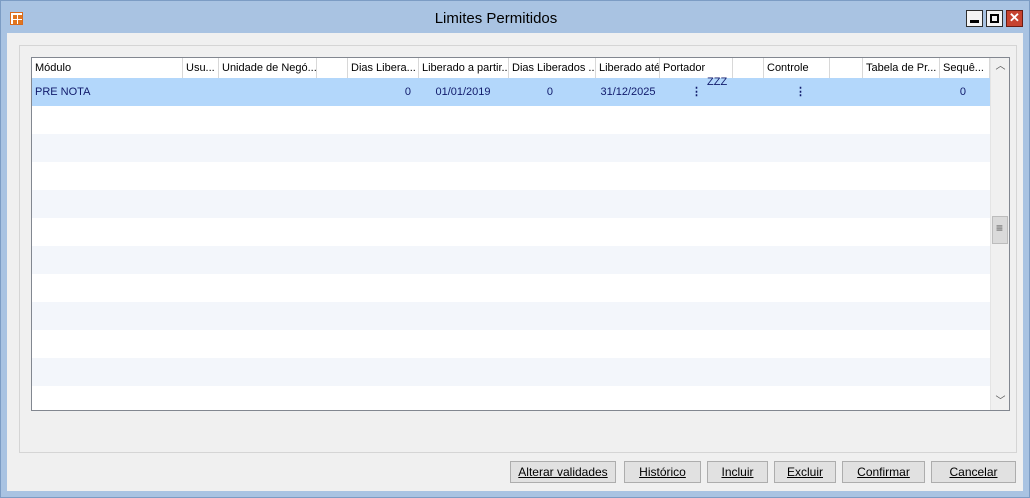 The height and width of the screenshot is (498, 1030). What do you see at coordinates (797, 68) in the screenshot?
I see `col-header-controle: Controle` at bounding box center [797, 68].